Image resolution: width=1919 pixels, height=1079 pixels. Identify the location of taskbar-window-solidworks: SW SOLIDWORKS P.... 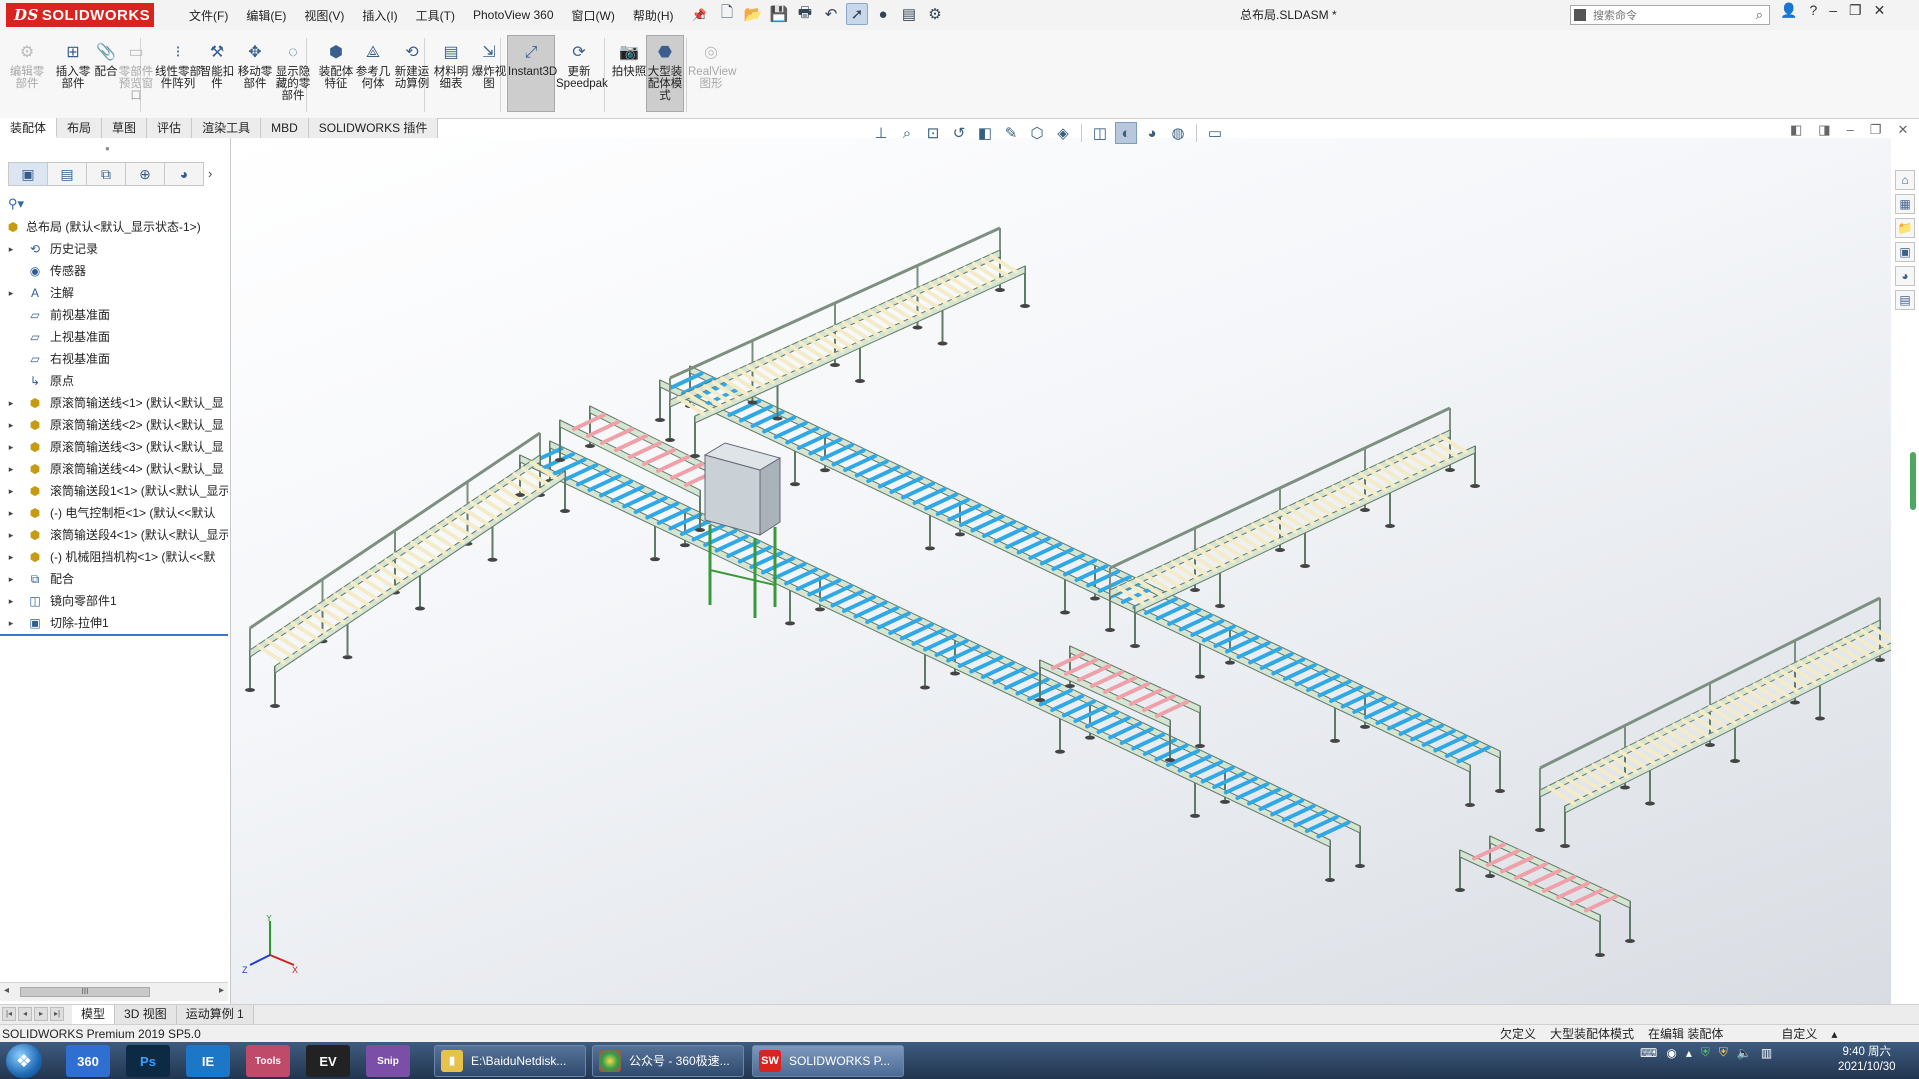
(828, 1061).